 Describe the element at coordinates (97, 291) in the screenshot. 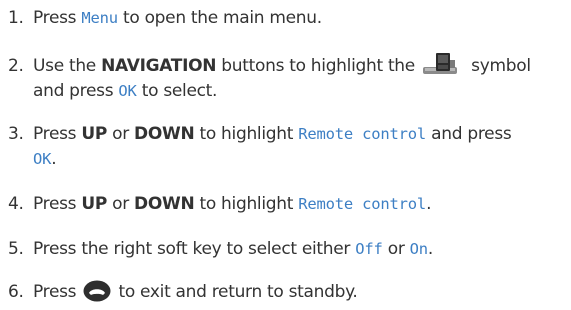

I see `end-call-key-icon` at that location.